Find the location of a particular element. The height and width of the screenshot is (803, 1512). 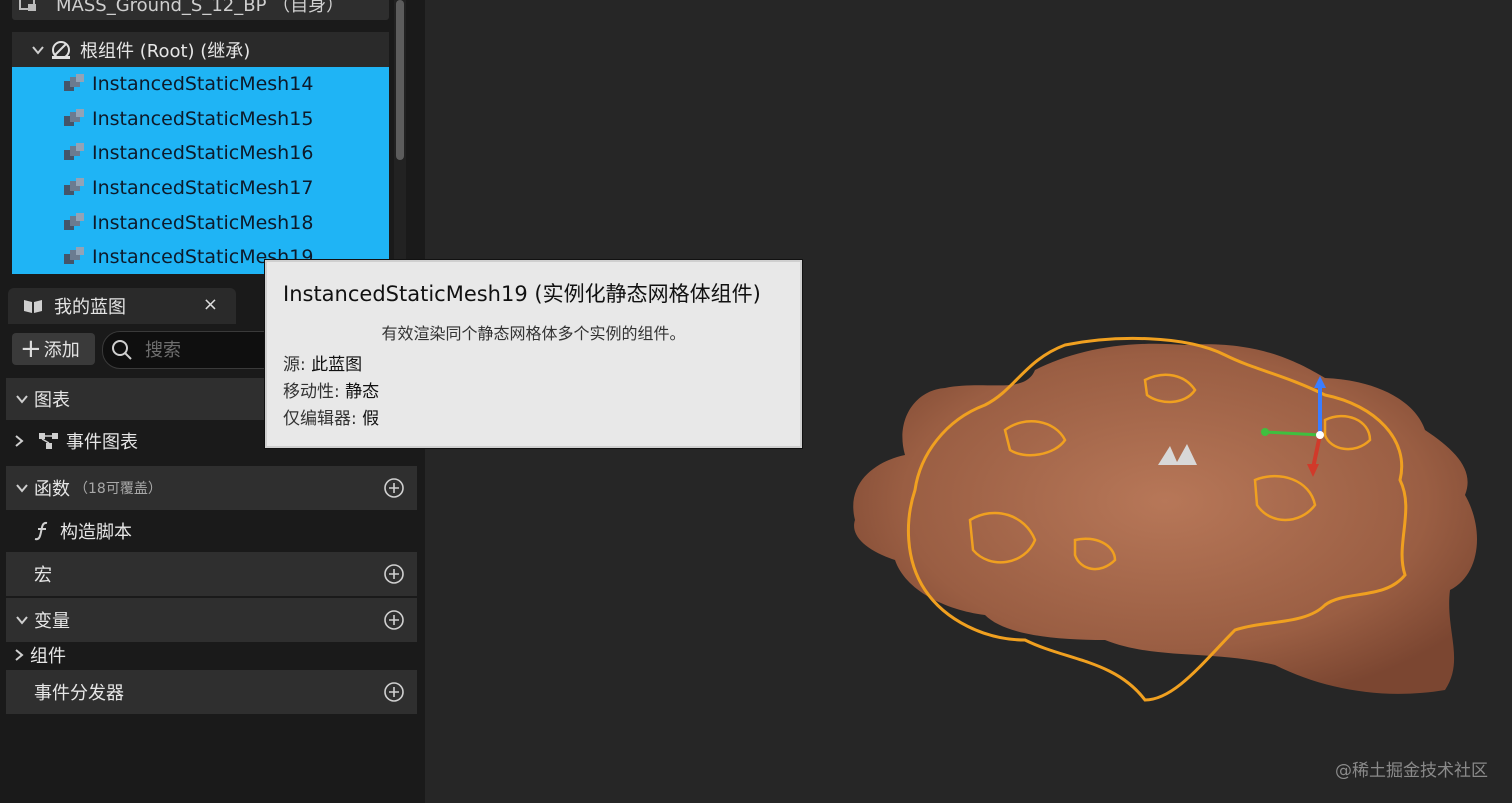

function-icon is located at coordinates (41, 531).